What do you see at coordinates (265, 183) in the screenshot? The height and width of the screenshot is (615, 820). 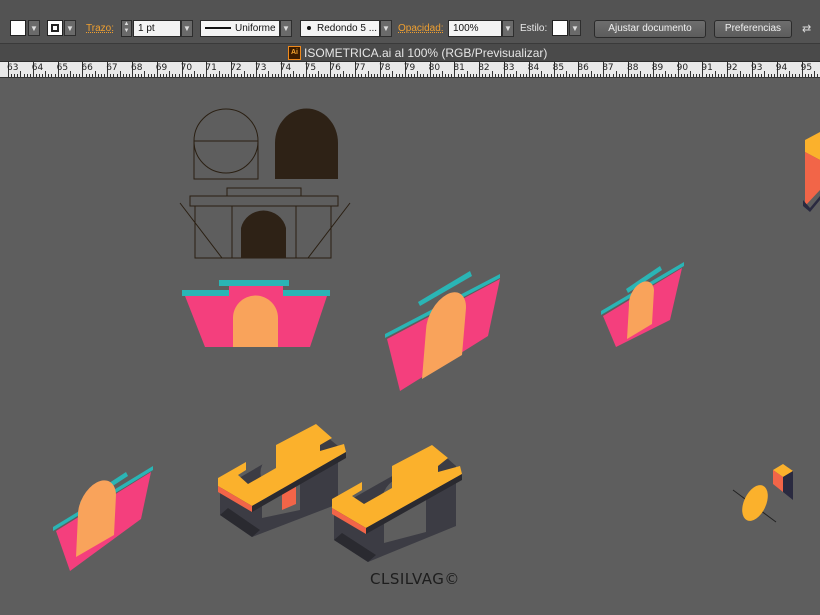 I see `construction-sketch` at bounding box center [265, 183].